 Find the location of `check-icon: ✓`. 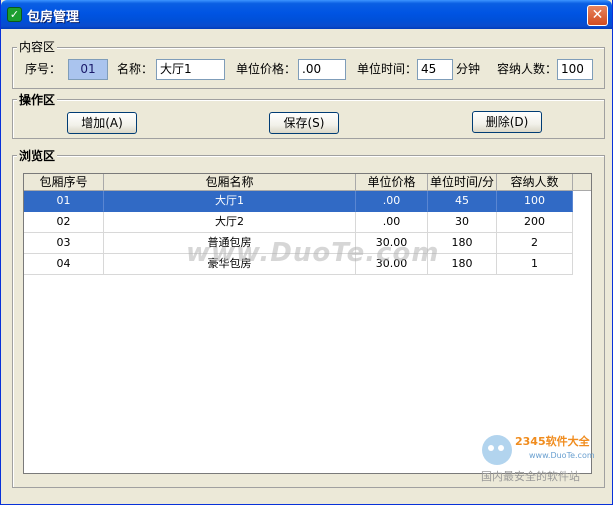

check-icon: ✓ is located at coordinates (14, 14).